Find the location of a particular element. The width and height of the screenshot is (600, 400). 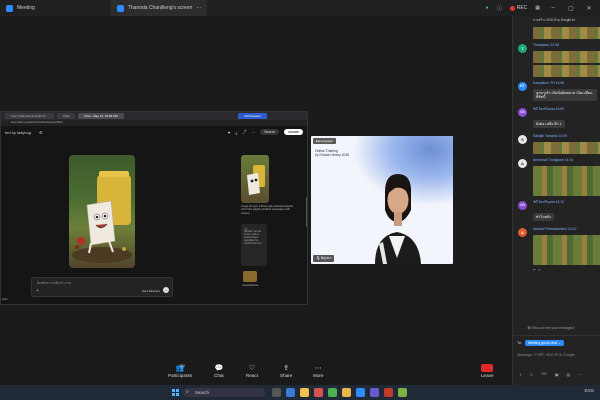

zoom-app-icon is located at coordinates (360, 392).